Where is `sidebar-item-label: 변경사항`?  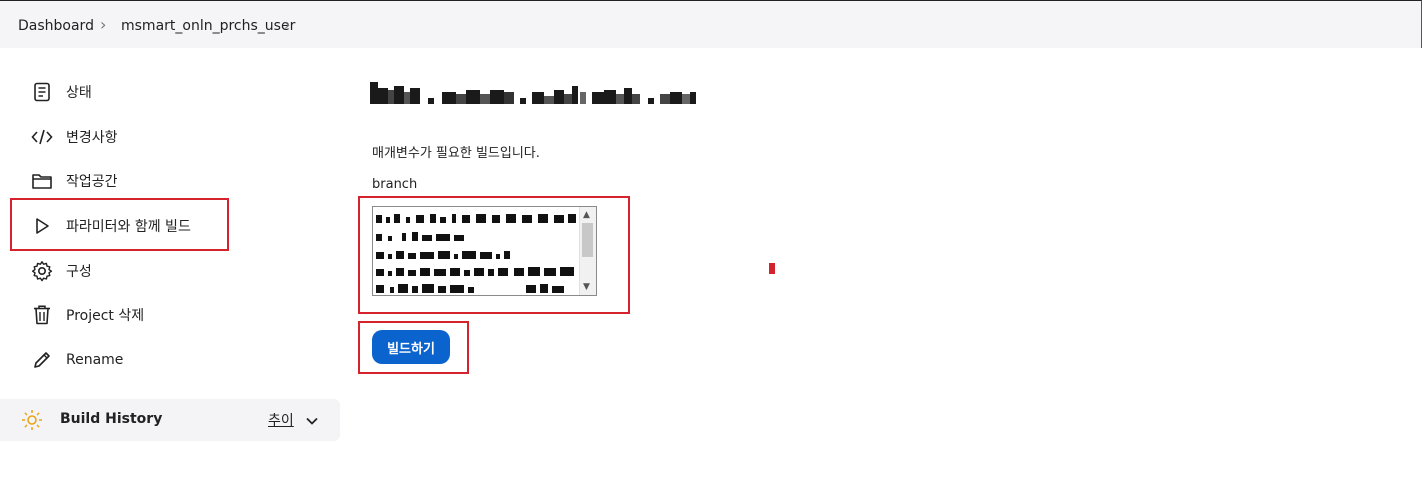
sidebar-item-label: 변경사항 is located at coordinates (92, 138).